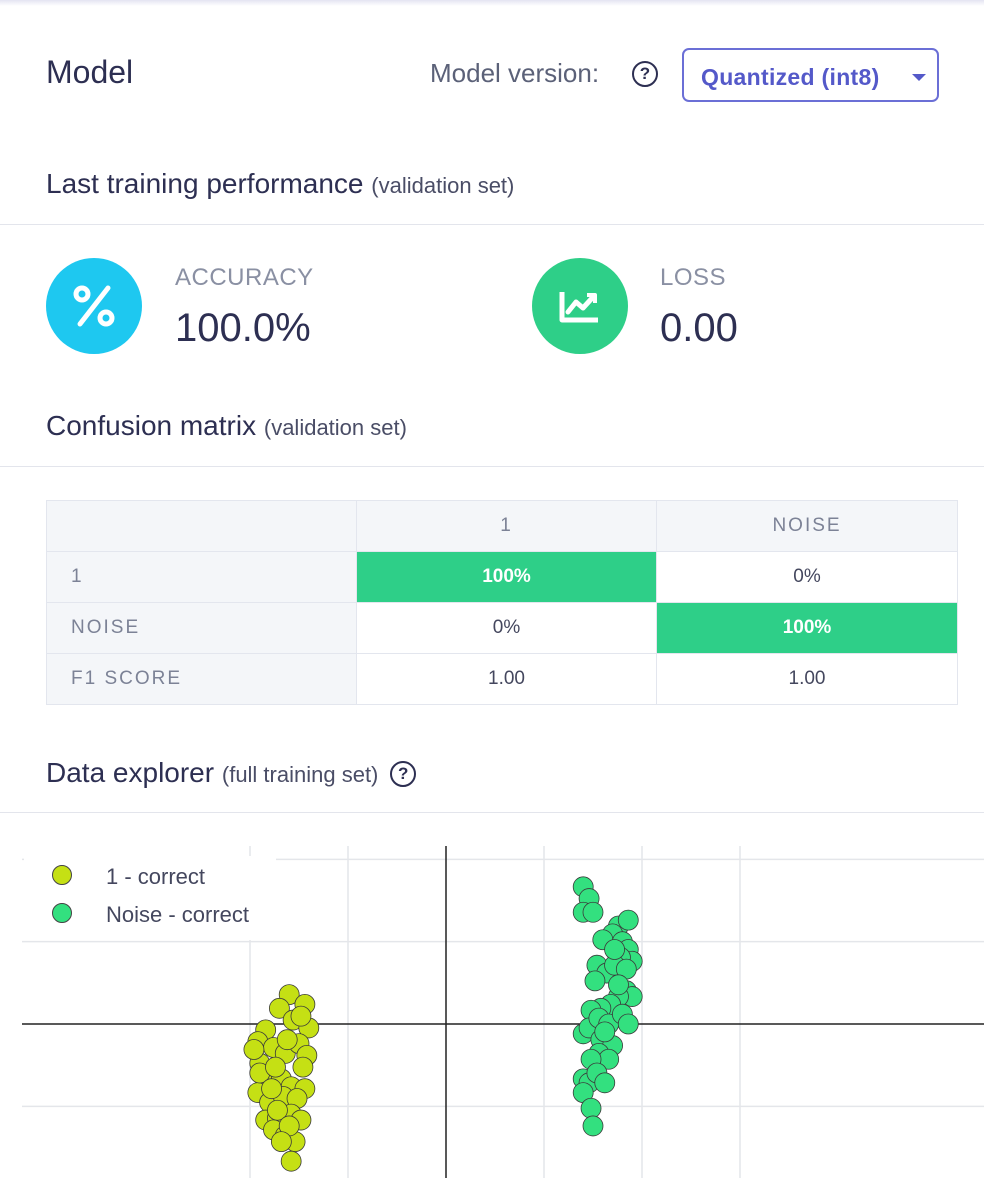  Describe the element at coordinates (201, 526) in the screenshot. I see `table-header-cell` at that location.